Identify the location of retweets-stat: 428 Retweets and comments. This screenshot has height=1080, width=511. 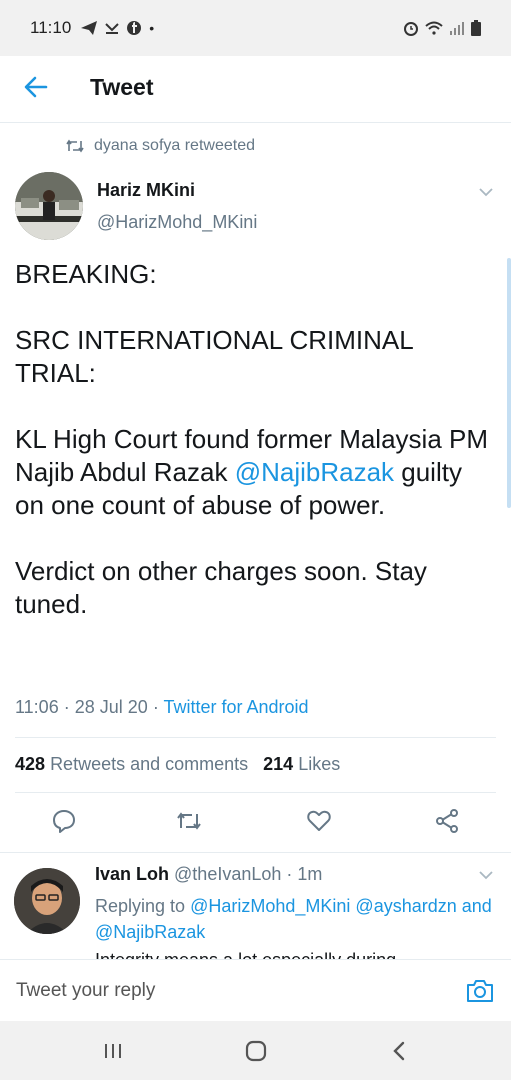
(131, 764).